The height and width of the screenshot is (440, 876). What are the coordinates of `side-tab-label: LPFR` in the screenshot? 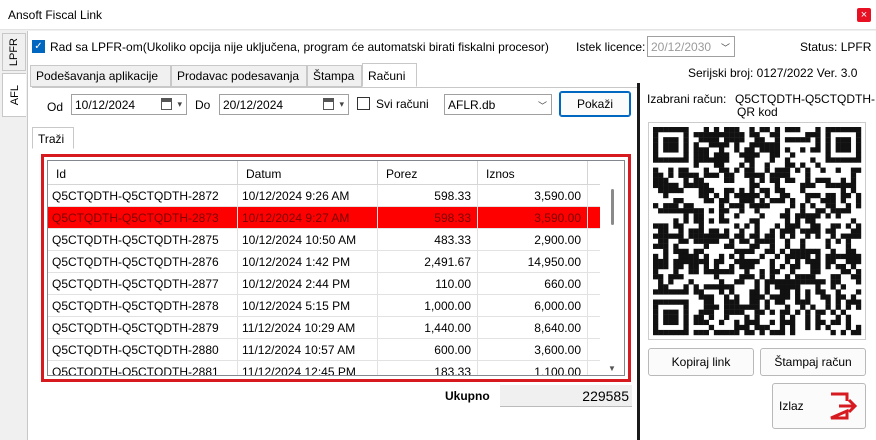 It's located at (14, 52).